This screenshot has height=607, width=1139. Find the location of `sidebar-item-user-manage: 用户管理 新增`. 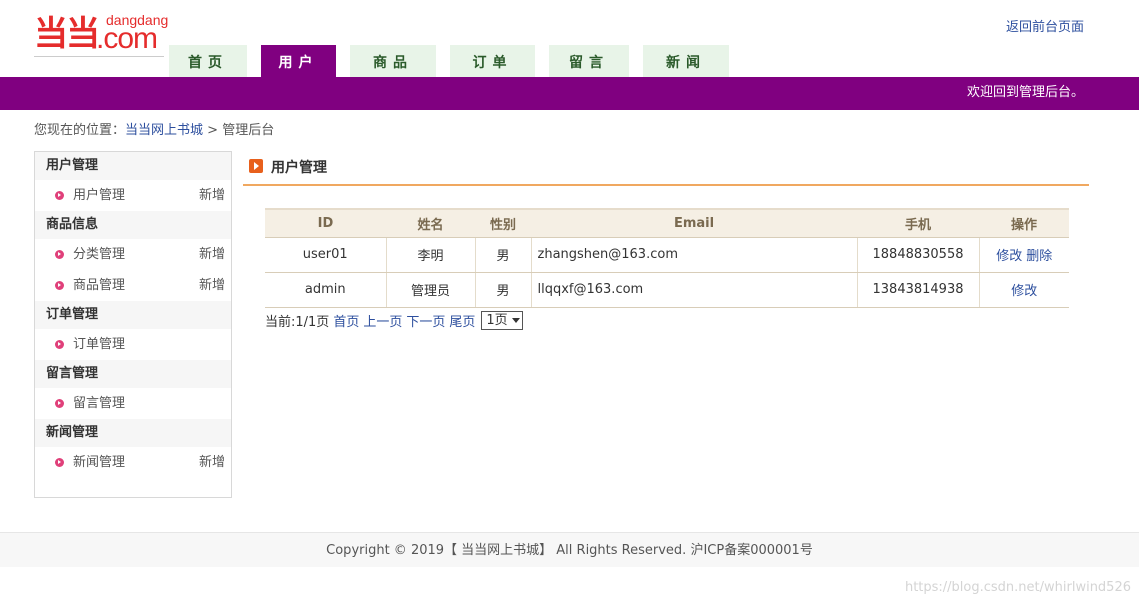

sidebar-item-user-manage: 用户管理 新增 is located at coordinates (133, 195).